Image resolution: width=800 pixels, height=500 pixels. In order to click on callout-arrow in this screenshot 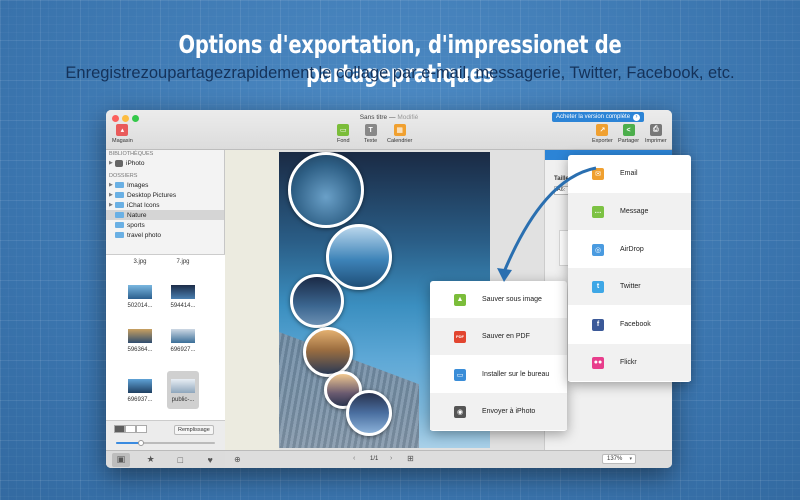, I will do `click(547, 224)`.